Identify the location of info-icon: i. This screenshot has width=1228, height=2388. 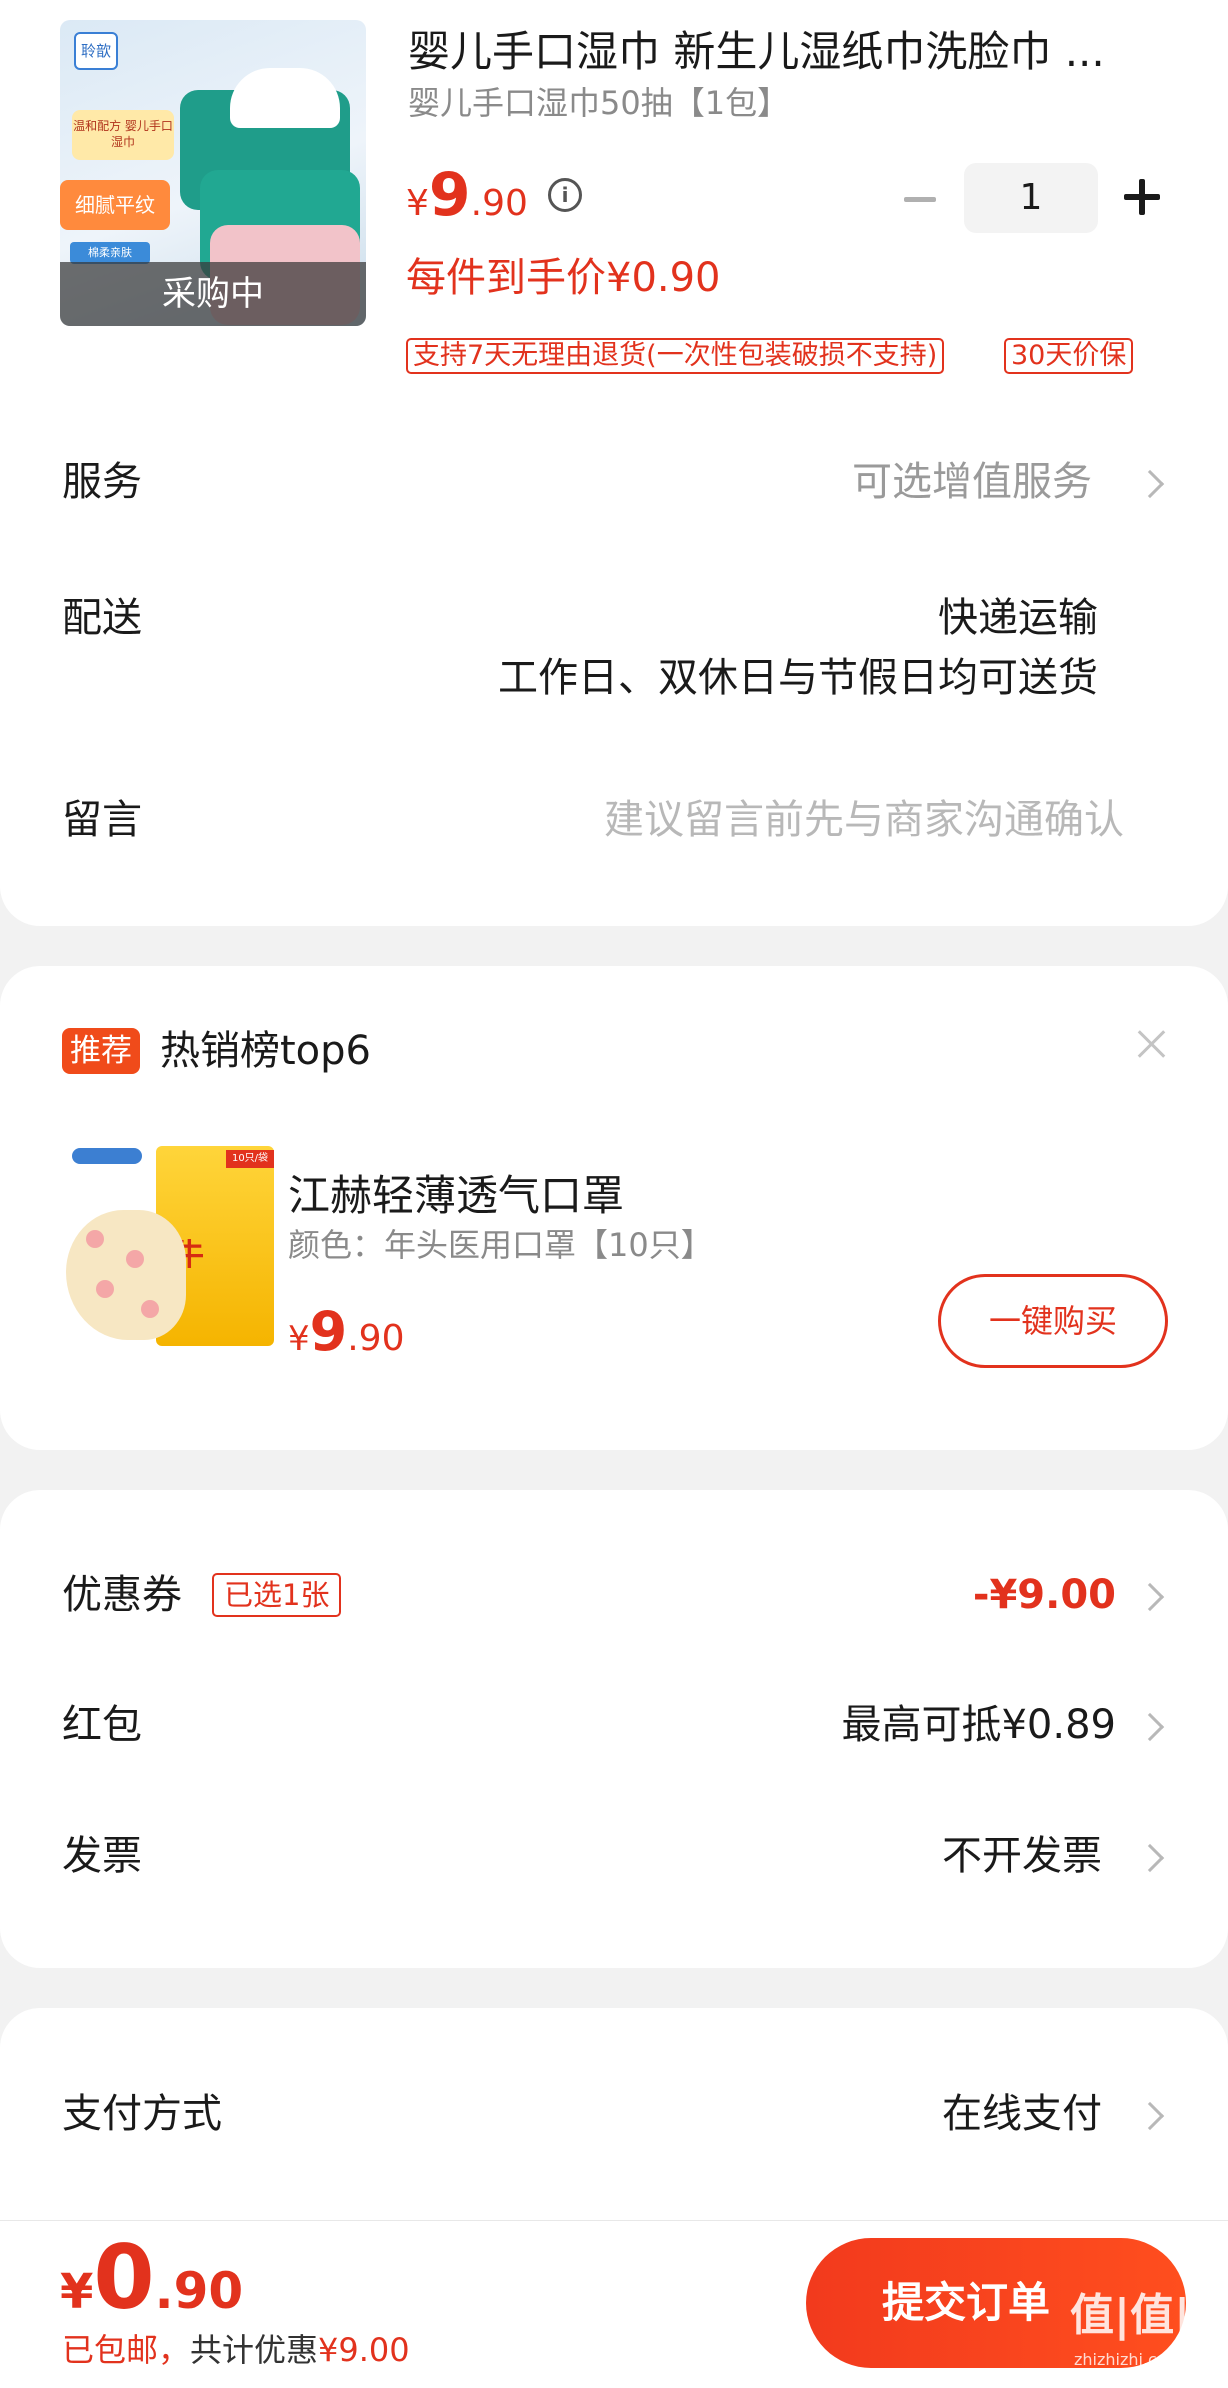
(565, 195).